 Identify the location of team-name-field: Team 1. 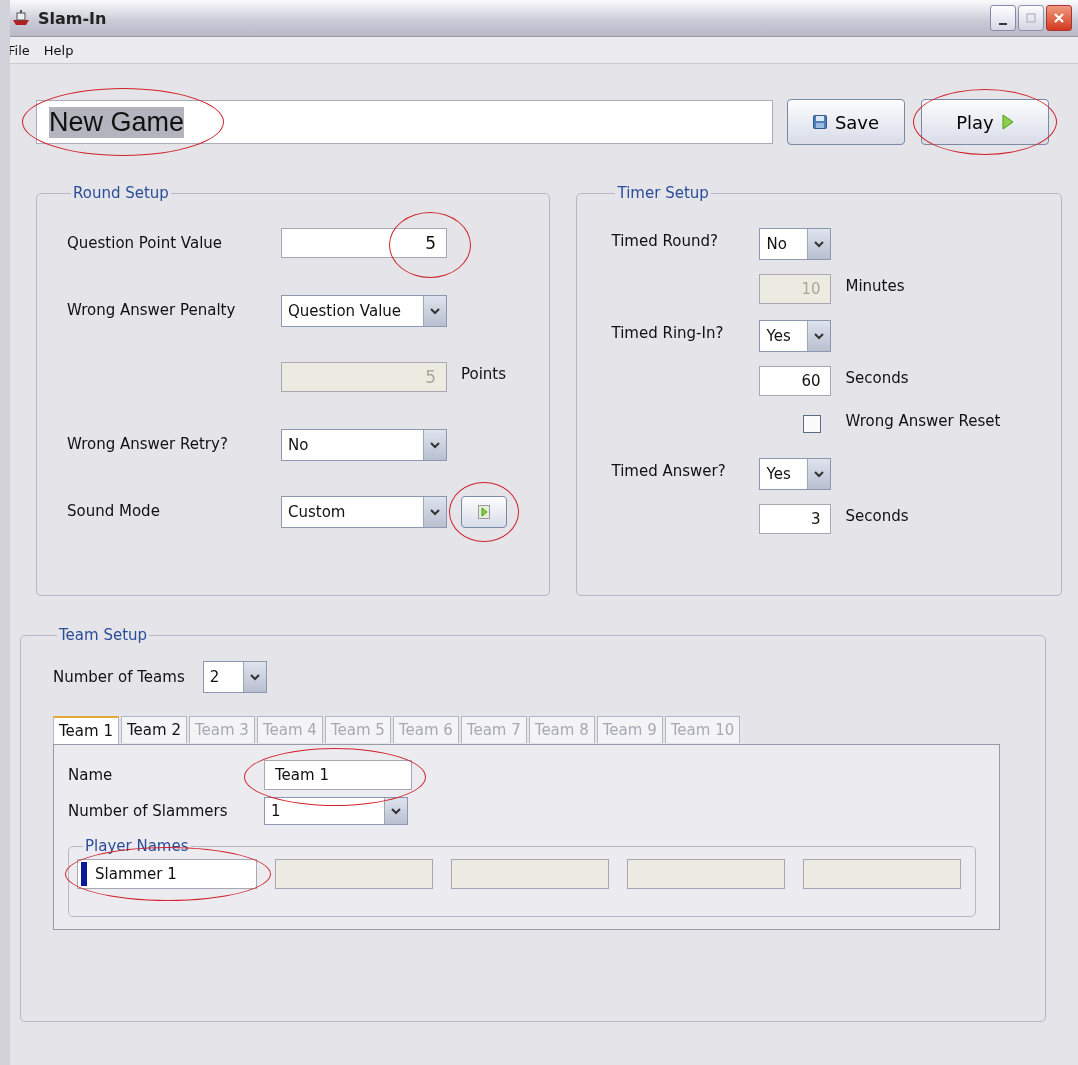
(338, 775).